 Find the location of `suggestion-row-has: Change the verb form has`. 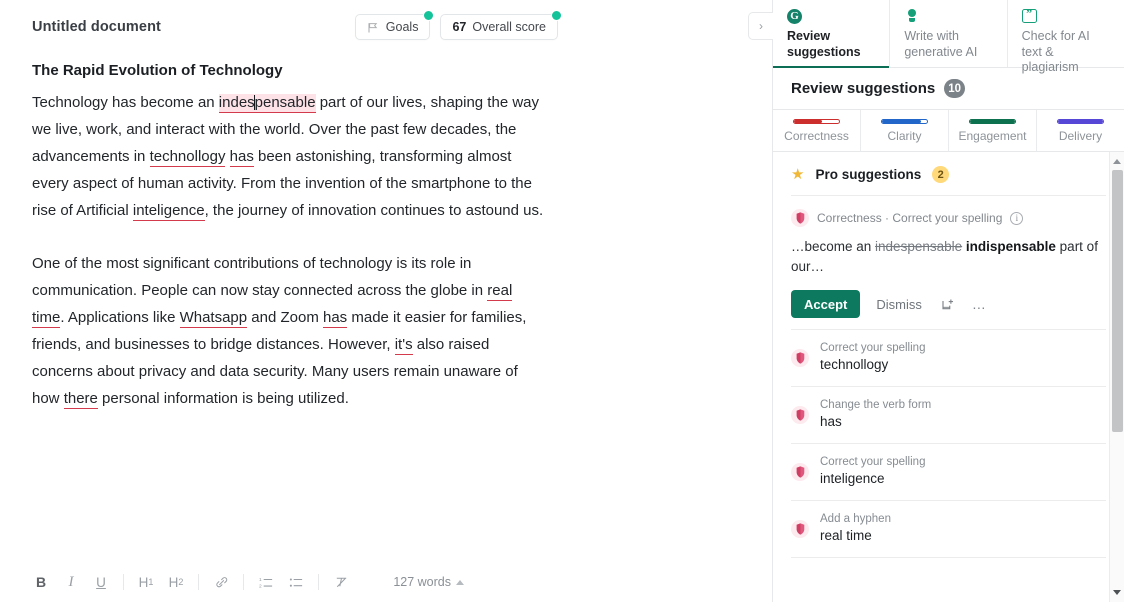

suggestion-row-has: Change the verb form has is located at coordinates (948, 415).